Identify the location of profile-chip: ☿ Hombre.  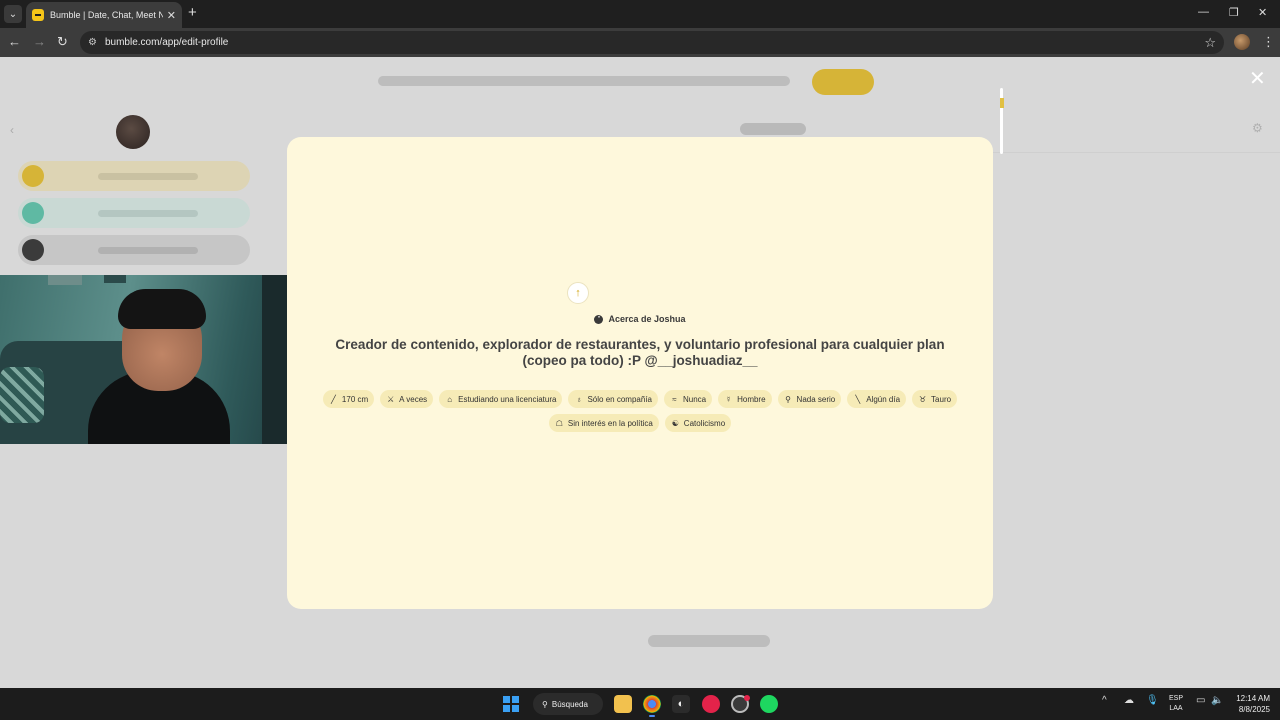
(745, 399).